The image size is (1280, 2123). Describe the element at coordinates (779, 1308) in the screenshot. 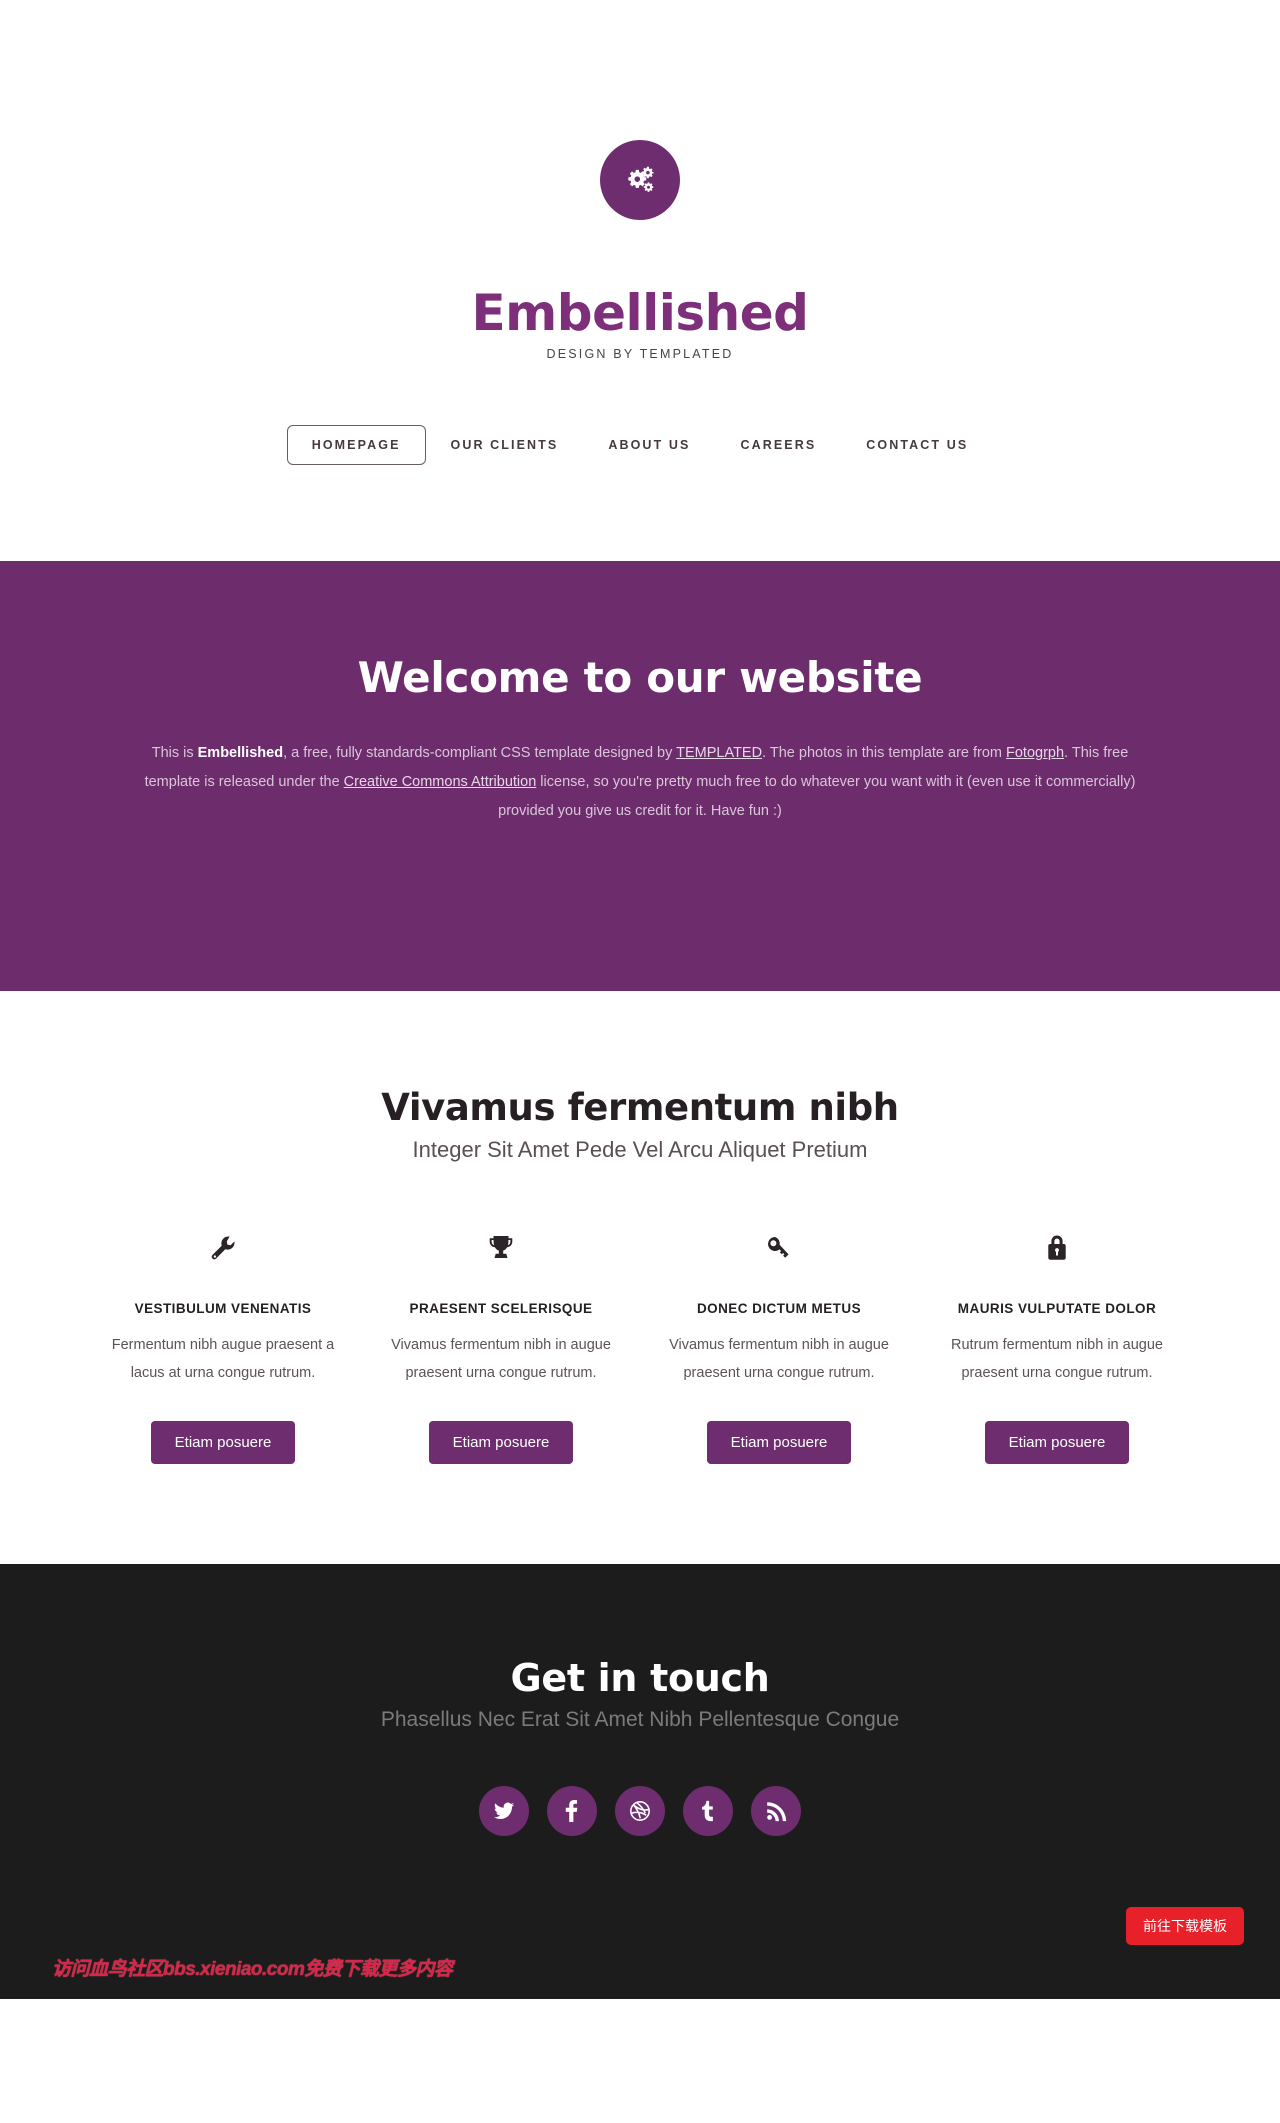

I see `feature-title: DONEC DICTUM METUS` at that location.